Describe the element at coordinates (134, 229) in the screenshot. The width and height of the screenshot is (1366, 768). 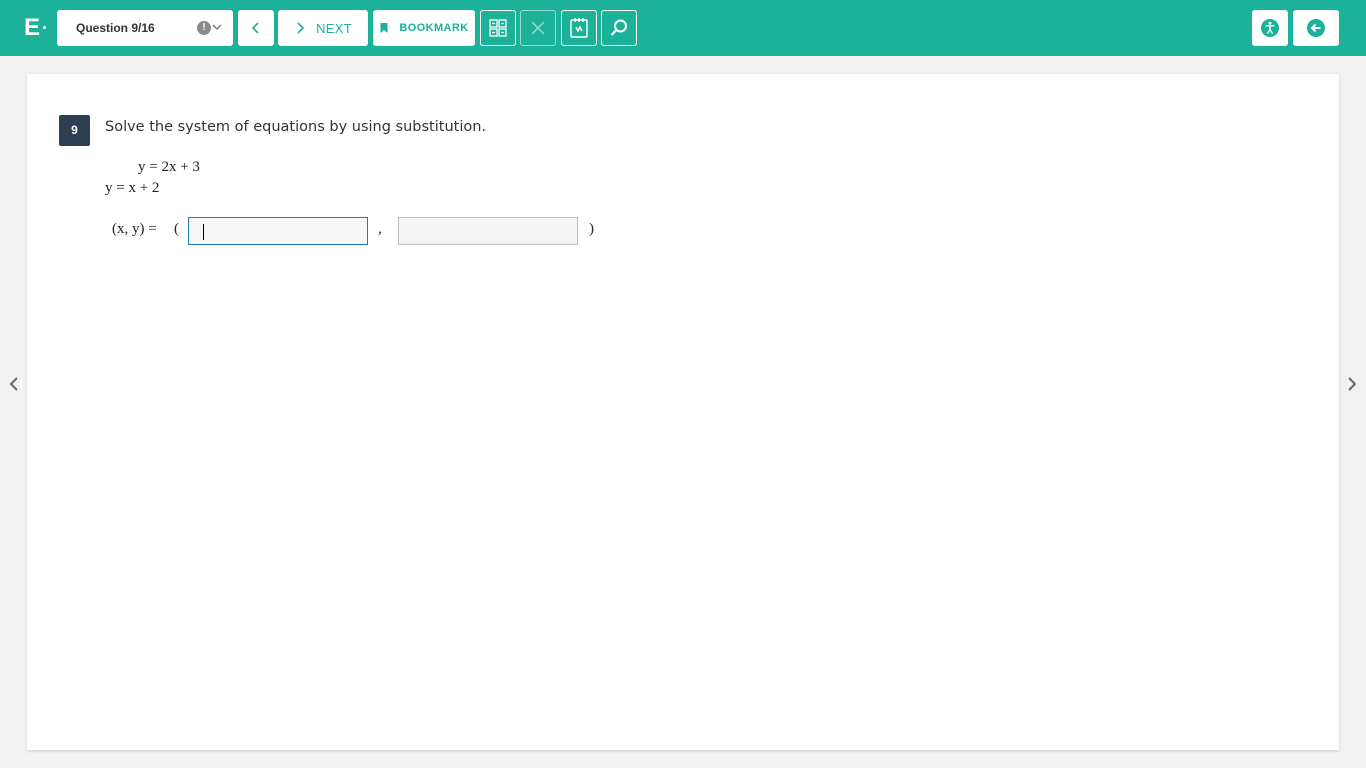
I see `answer-lhs-label: (x, y) =` at that location.